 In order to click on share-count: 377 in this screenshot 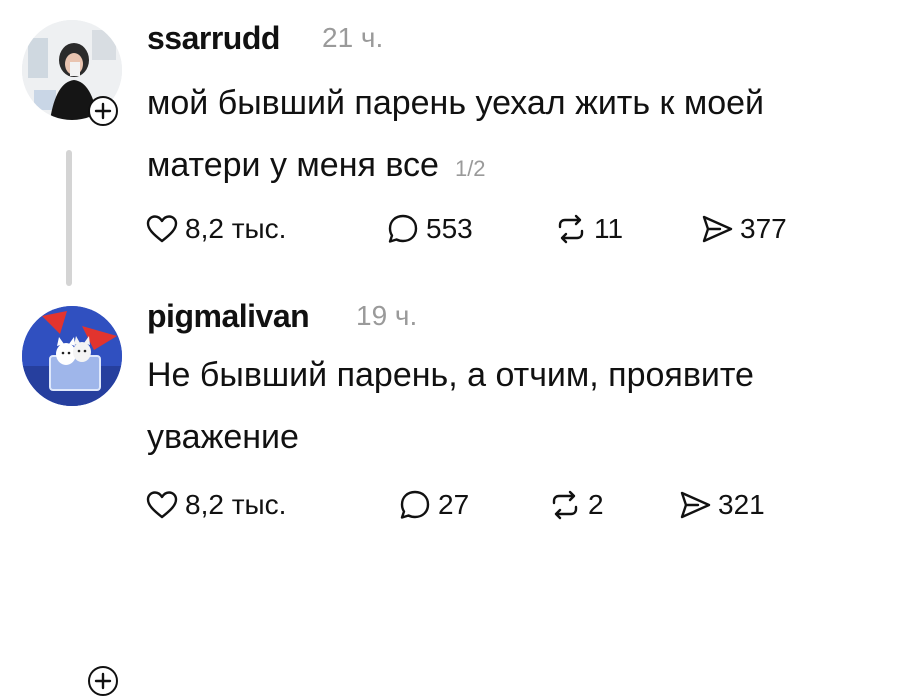, I will do `click(763, 228)`.